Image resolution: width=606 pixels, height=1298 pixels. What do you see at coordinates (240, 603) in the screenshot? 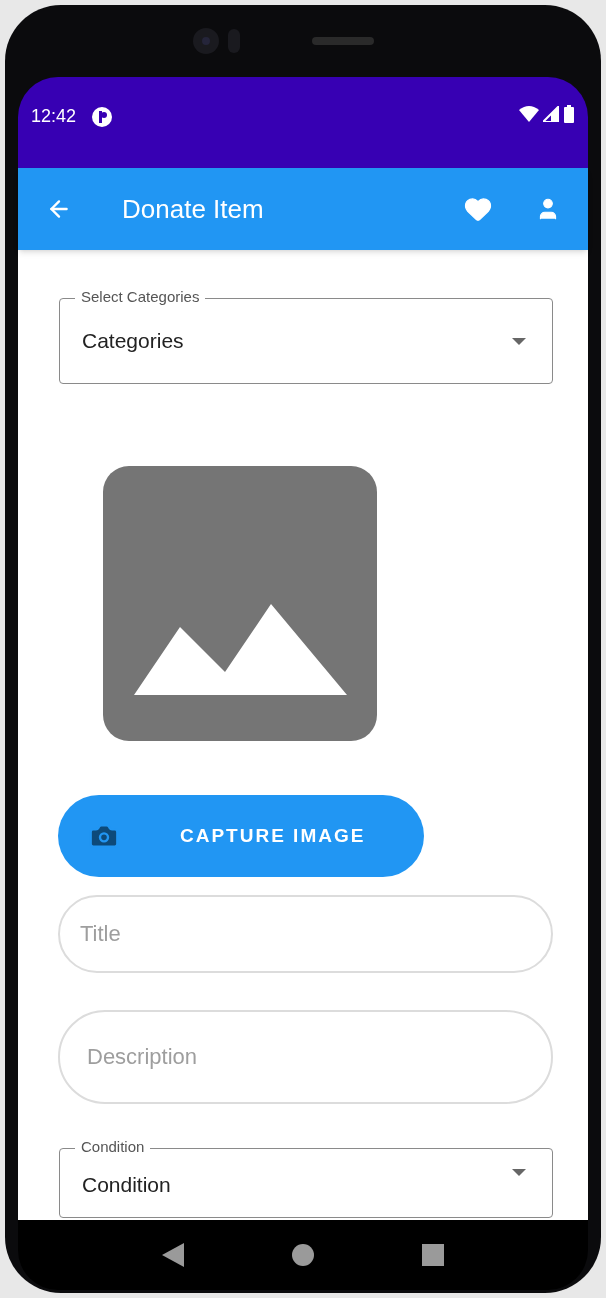
I see `image-placeholder-icon` at bounding box center [240, 603].